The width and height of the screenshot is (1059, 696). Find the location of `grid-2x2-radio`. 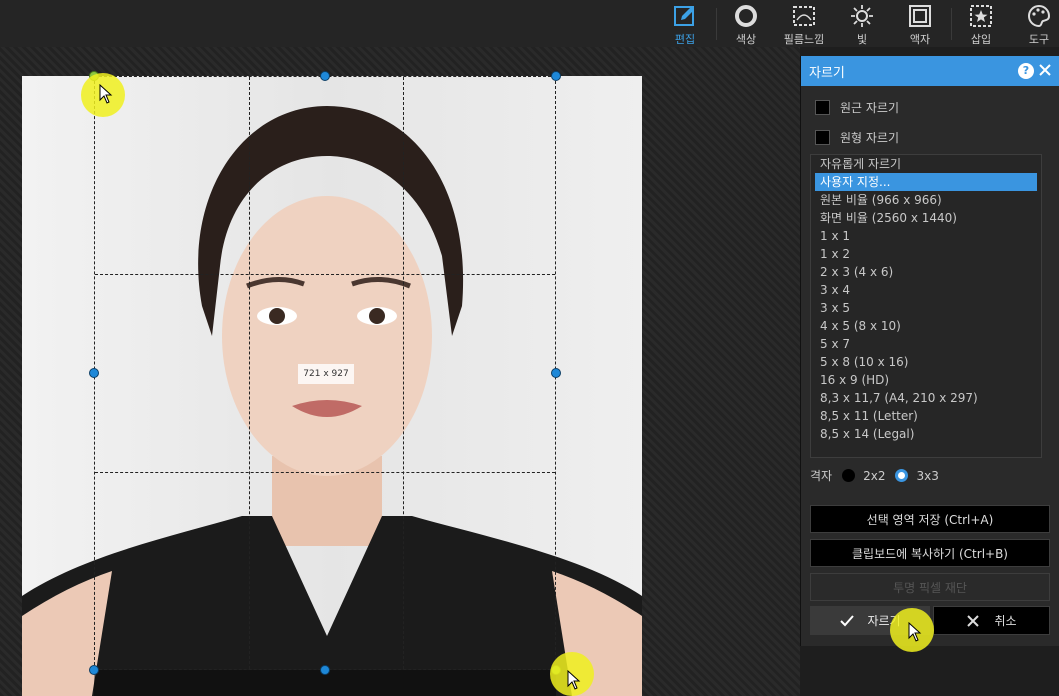

grid-2x2-radio is located at coordinates (849, 475).